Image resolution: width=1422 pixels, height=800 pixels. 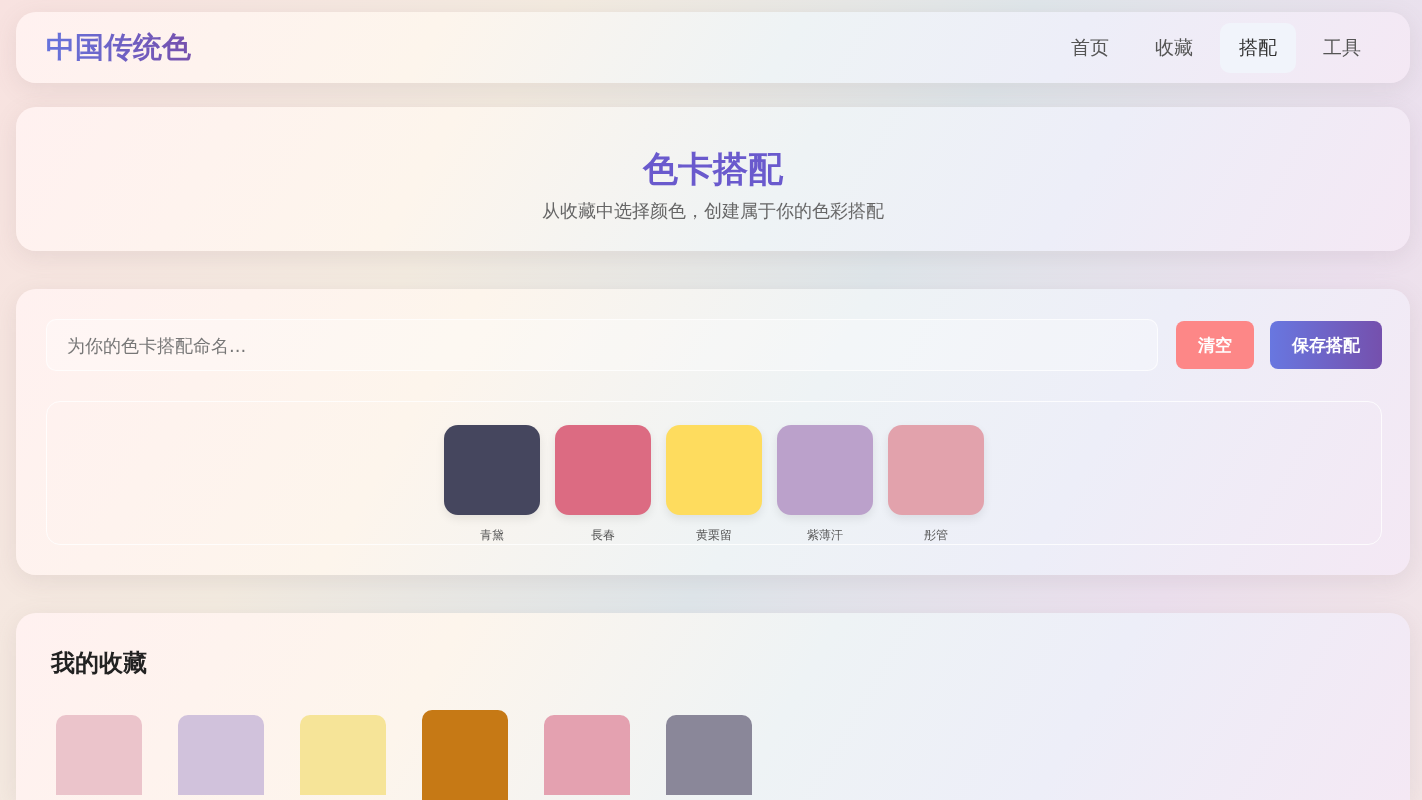 I want to click on page-title: 色卡搭配, so click(x=713, y=169).